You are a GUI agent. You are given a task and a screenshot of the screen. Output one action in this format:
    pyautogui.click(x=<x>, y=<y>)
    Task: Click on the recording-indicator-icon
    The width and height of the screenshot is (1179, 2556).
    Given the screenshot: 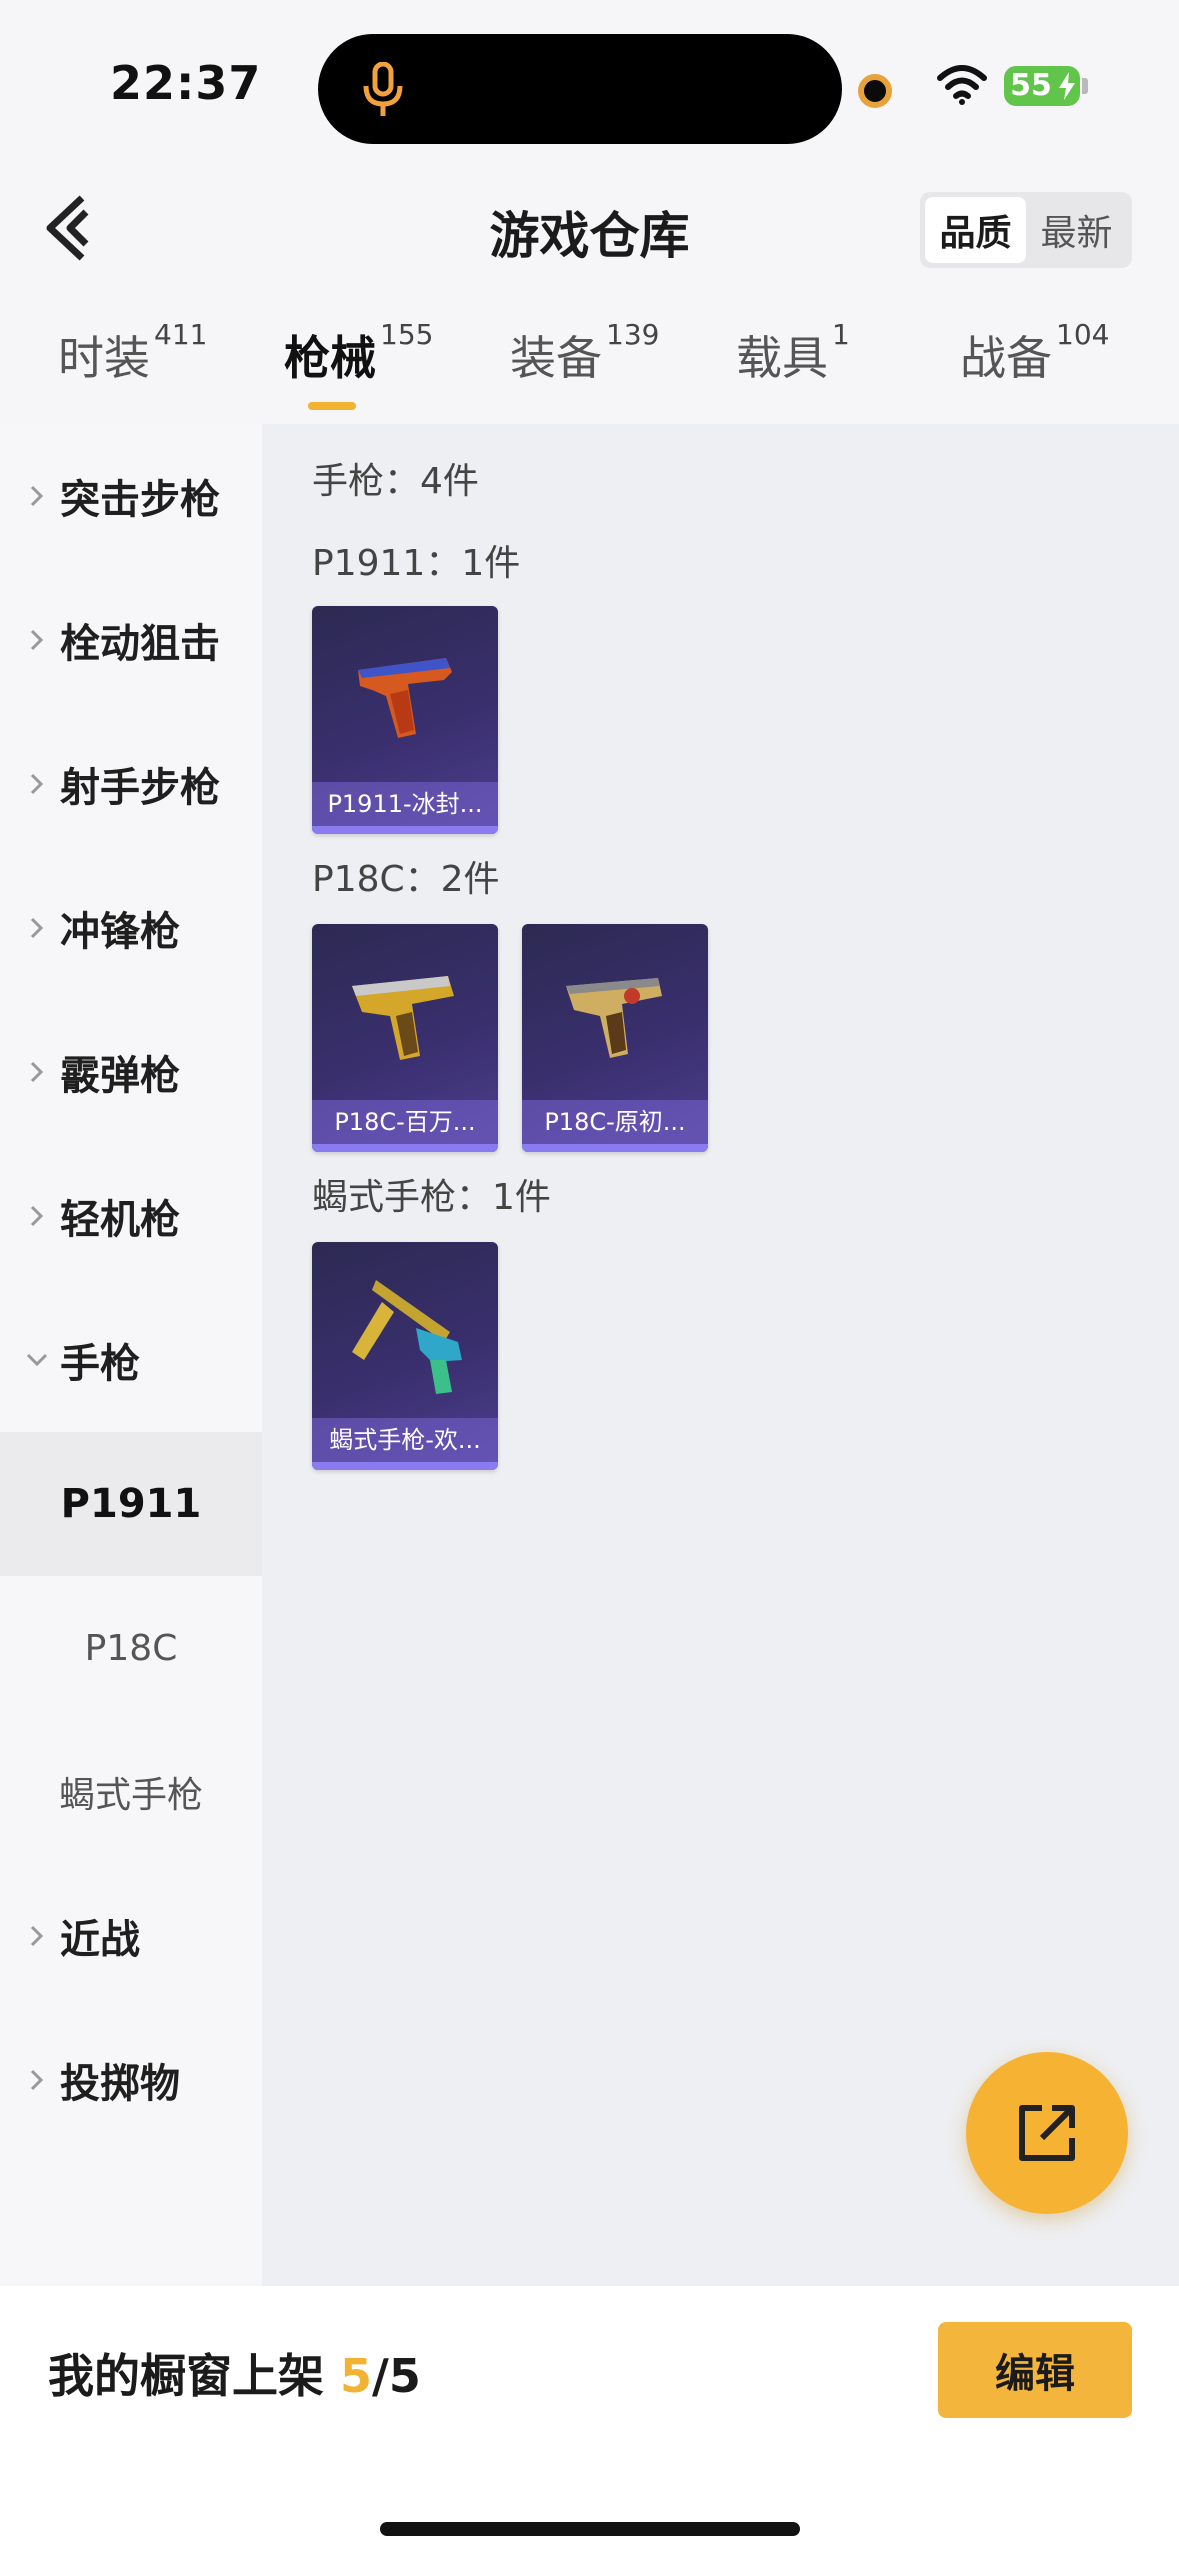 What is the action you would take?
    pyautogui.click(x=875, y=91)
    